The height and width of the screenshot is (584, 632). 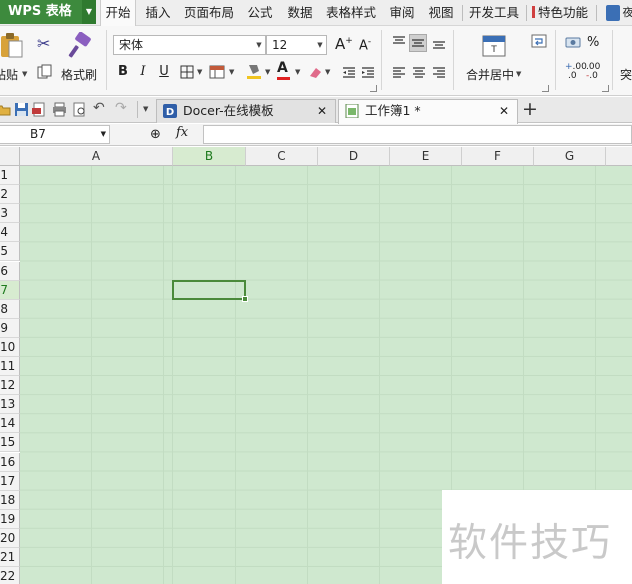 What do you see at coordinates (187, 72) in the screenshot?
I see `borders-icon` at bounding box center [187, 72].